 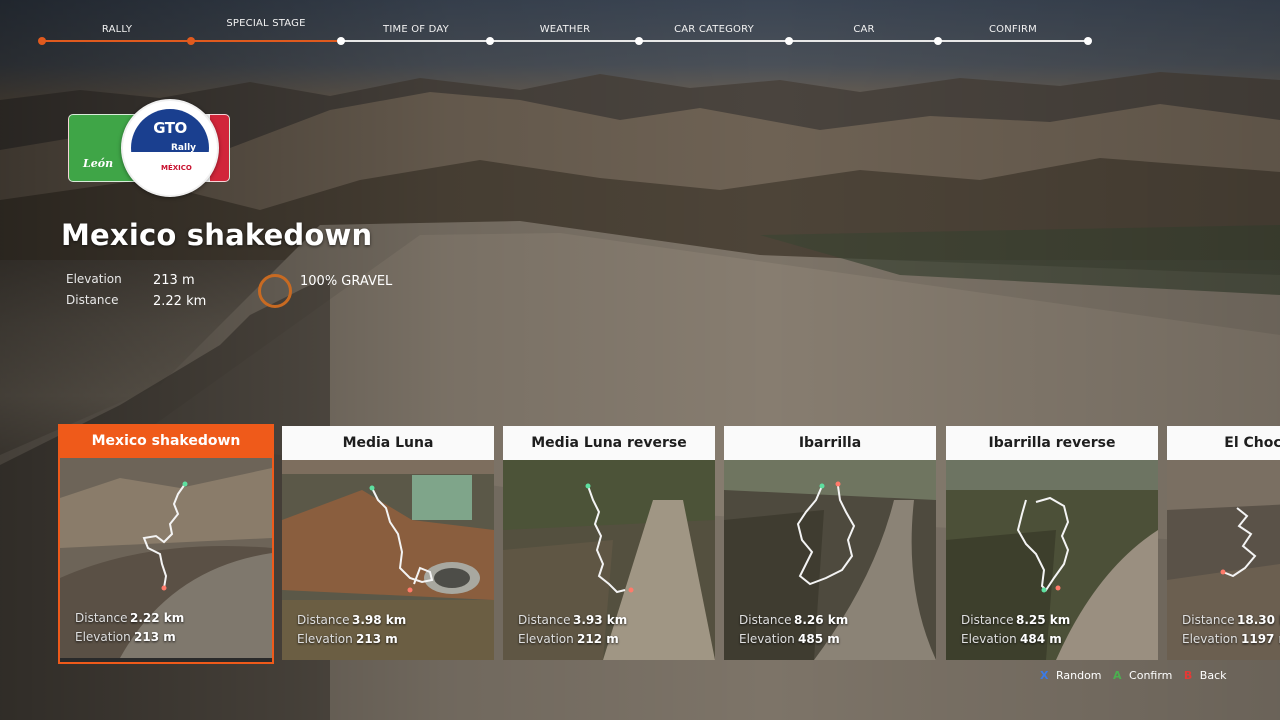 What do you see at coordinates (1223, 443) in the screenshot?
I see `stage-card-title: El Chocolate` at bounding box center [1223, 443].